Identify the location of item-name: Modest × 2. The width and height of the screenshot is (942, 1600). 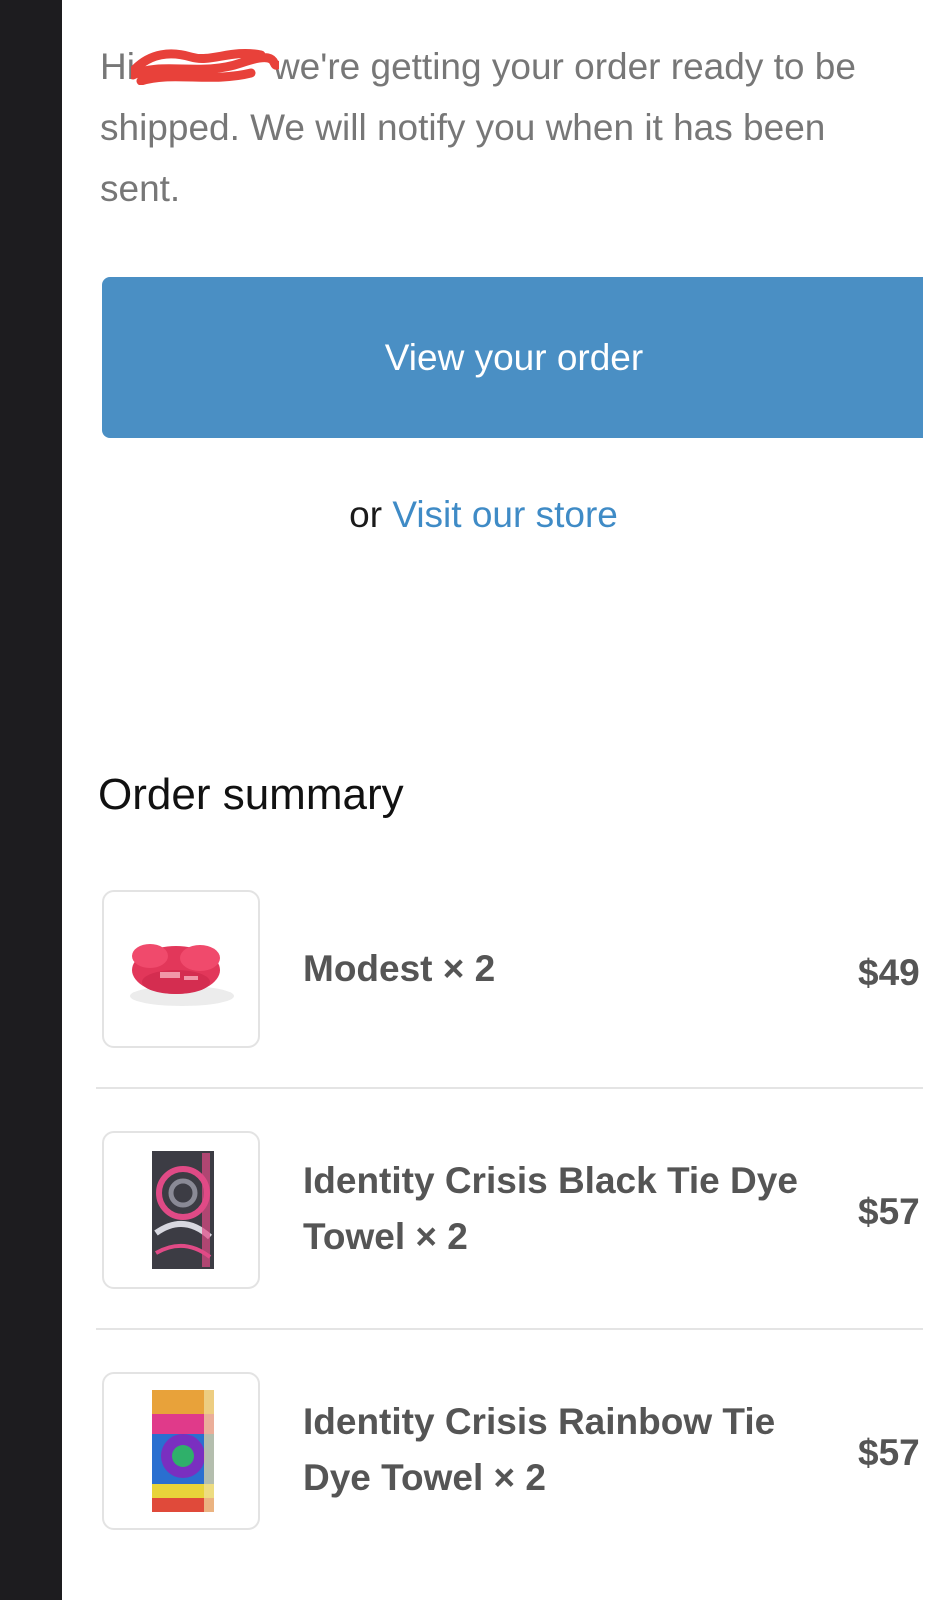
(399, 968).